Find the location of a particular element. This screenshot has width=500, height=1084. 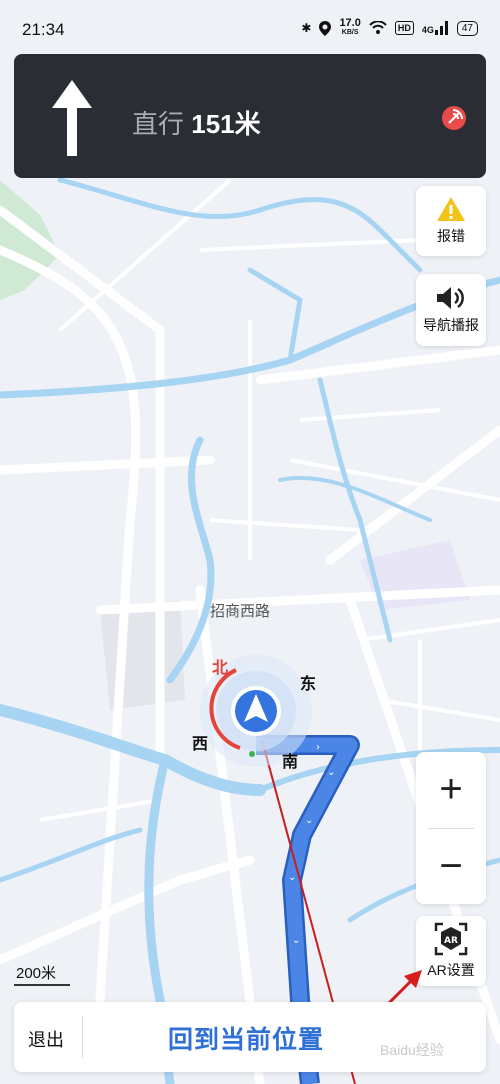

report-error-label: 报错 is located at coordinates (451, 236).